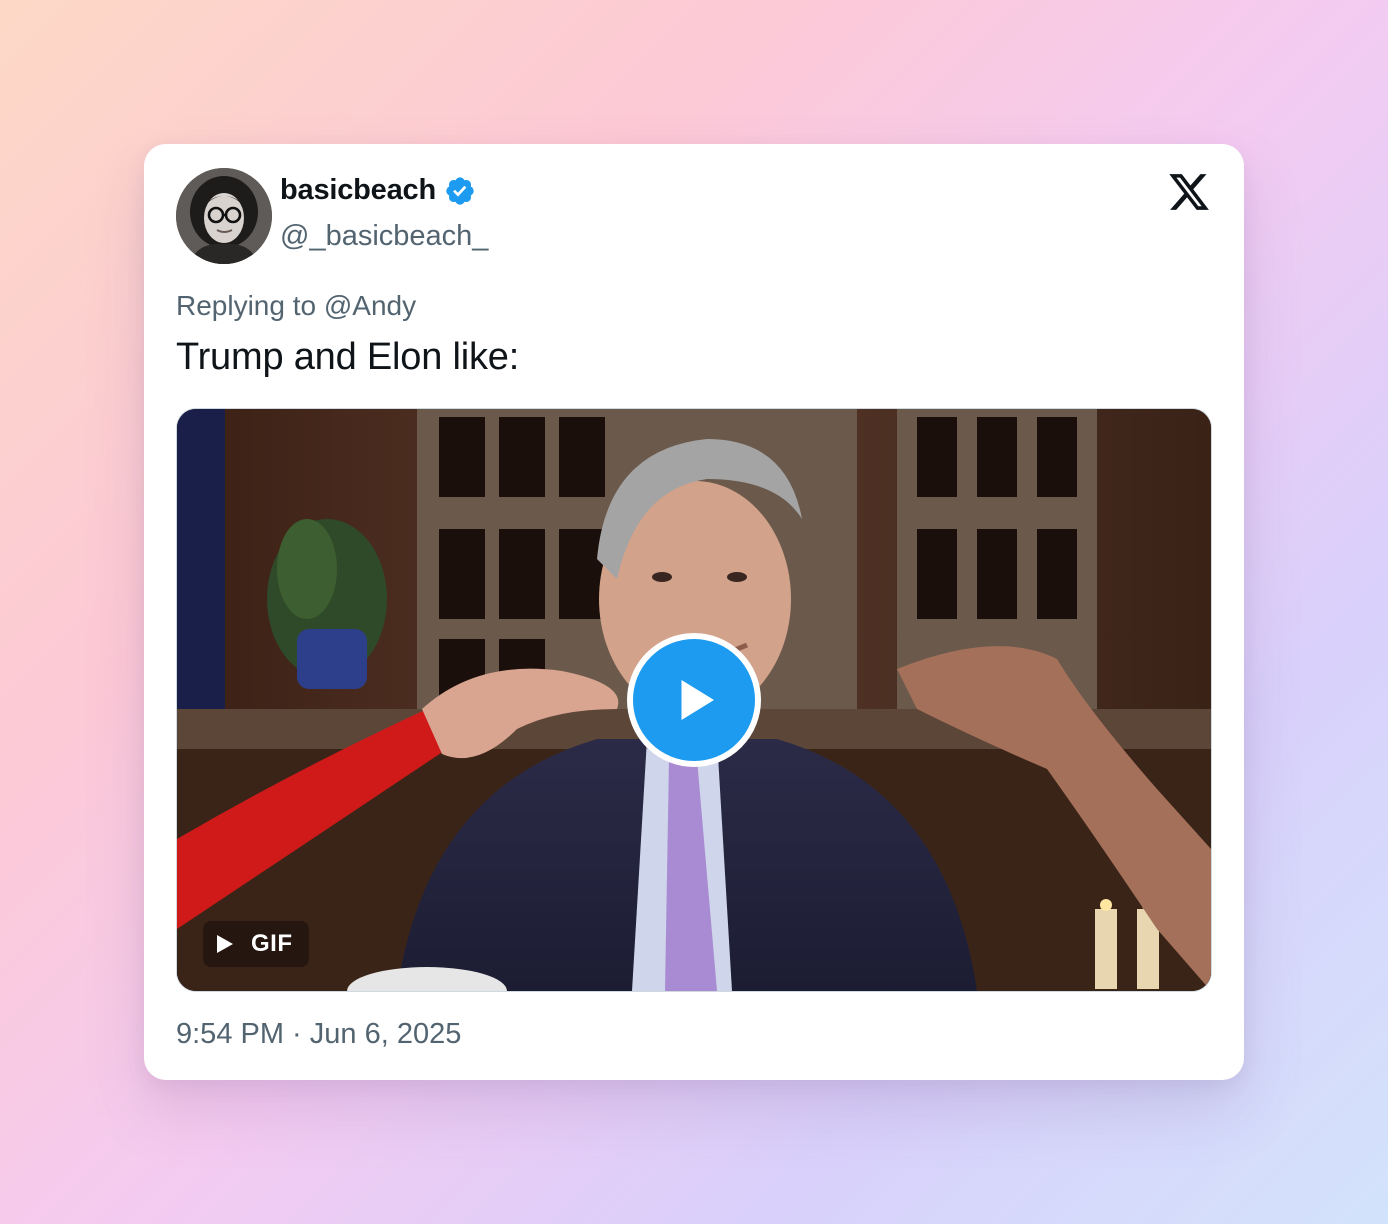 This screenshot has width=1388, height=1224. I want to click on avatar, so click(224, 216).